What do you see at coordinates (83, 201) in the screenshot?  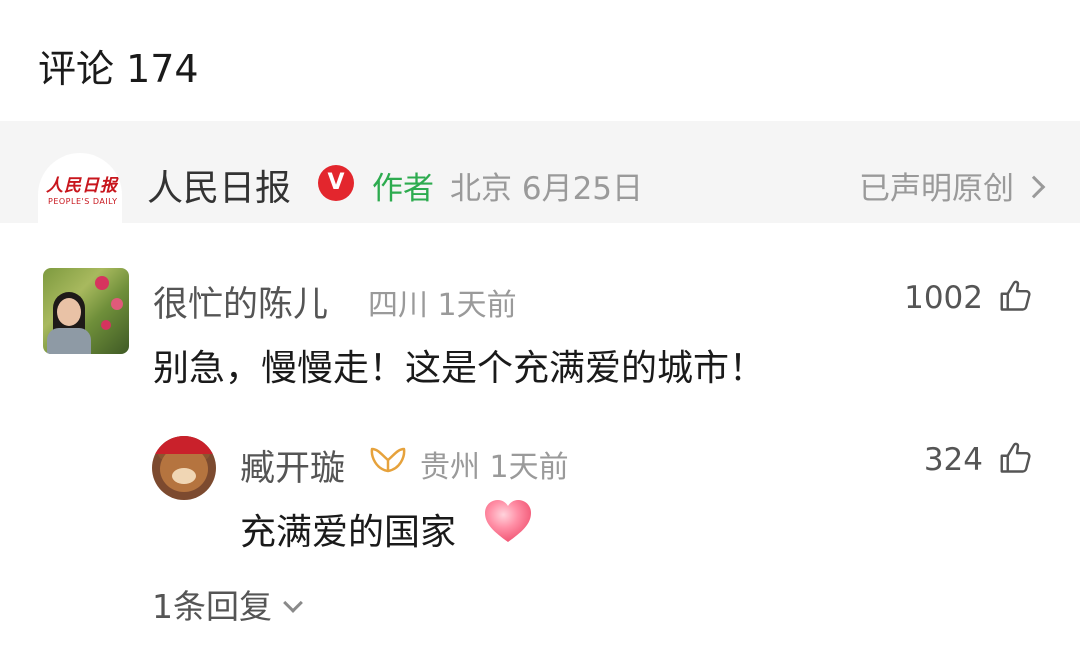 I see `logo-subtext: PEOPLE'S DAILY` at bounding box center [83, 201].